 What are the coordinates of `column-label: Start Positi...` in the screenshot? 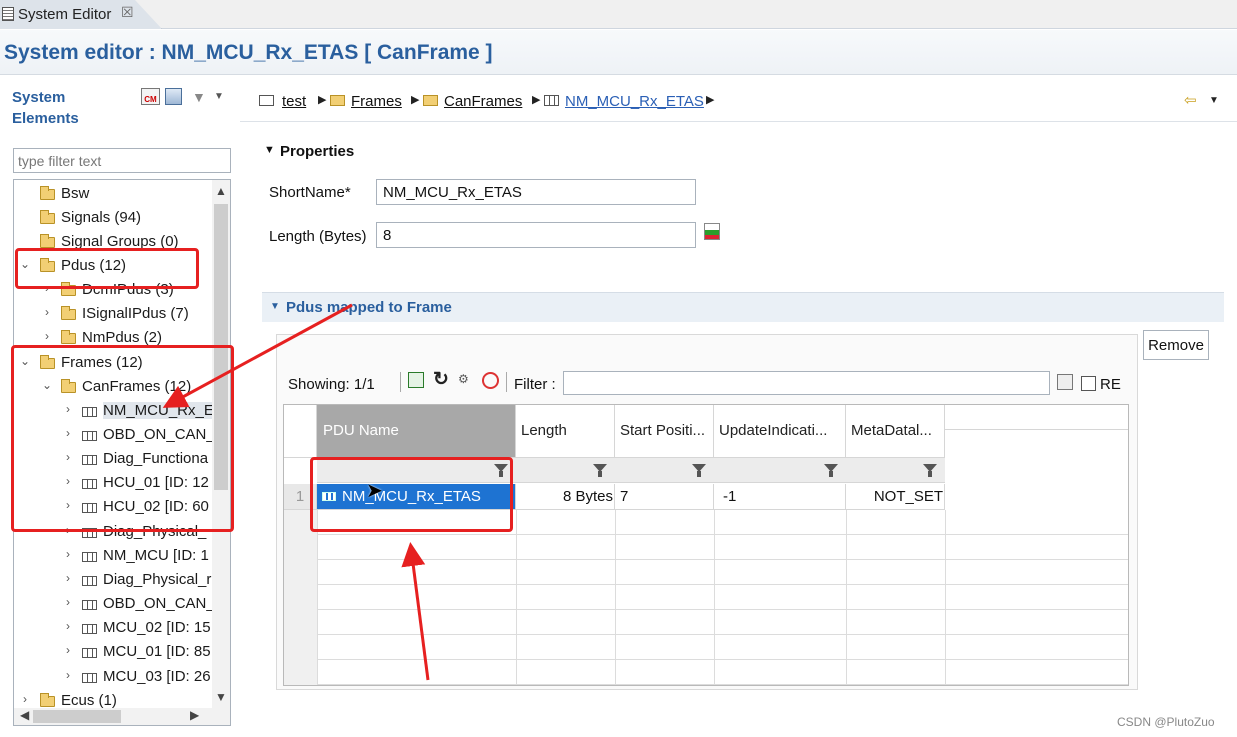 It's located at (663, 430).